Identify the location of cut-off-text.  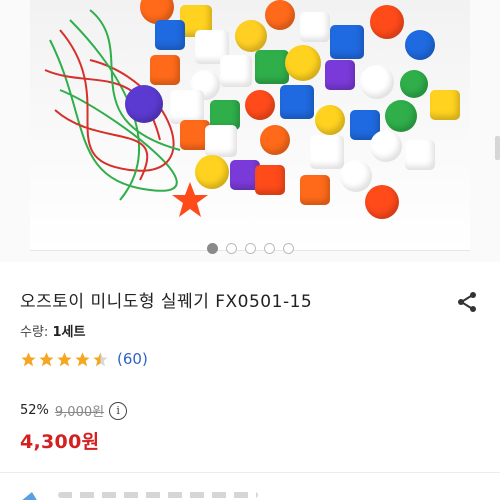
(158, 495).